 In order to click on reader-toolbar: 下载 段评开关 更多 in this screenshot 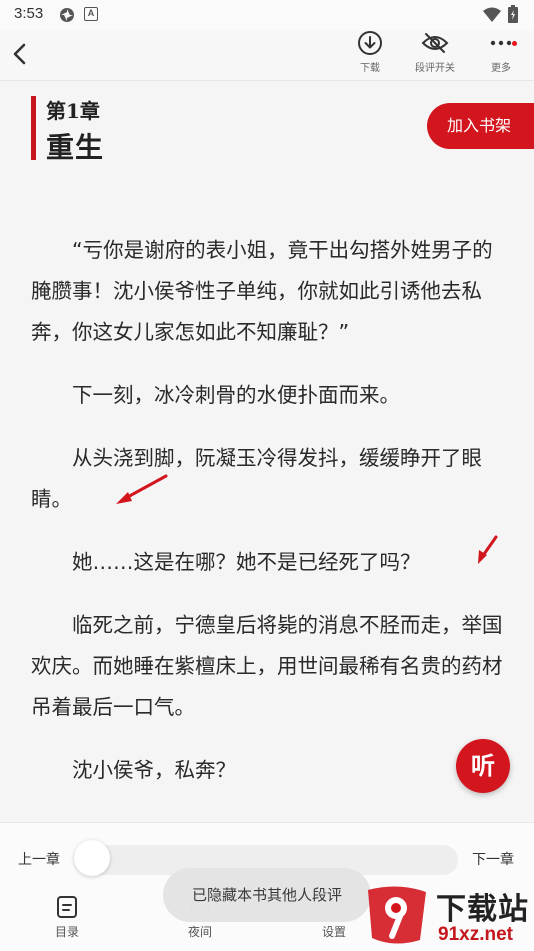, I will do `click(267, 55)`.